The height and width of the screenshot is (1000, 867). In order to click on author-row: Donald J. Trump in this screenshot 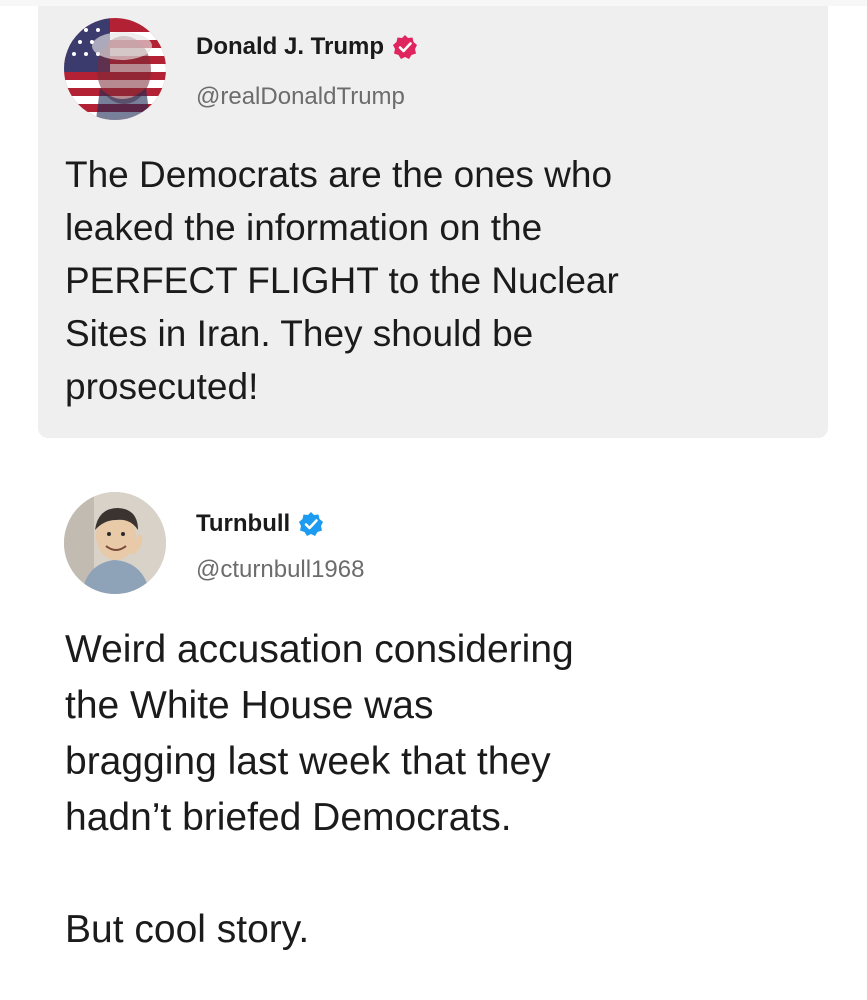, I will do `click(307, 47)`.